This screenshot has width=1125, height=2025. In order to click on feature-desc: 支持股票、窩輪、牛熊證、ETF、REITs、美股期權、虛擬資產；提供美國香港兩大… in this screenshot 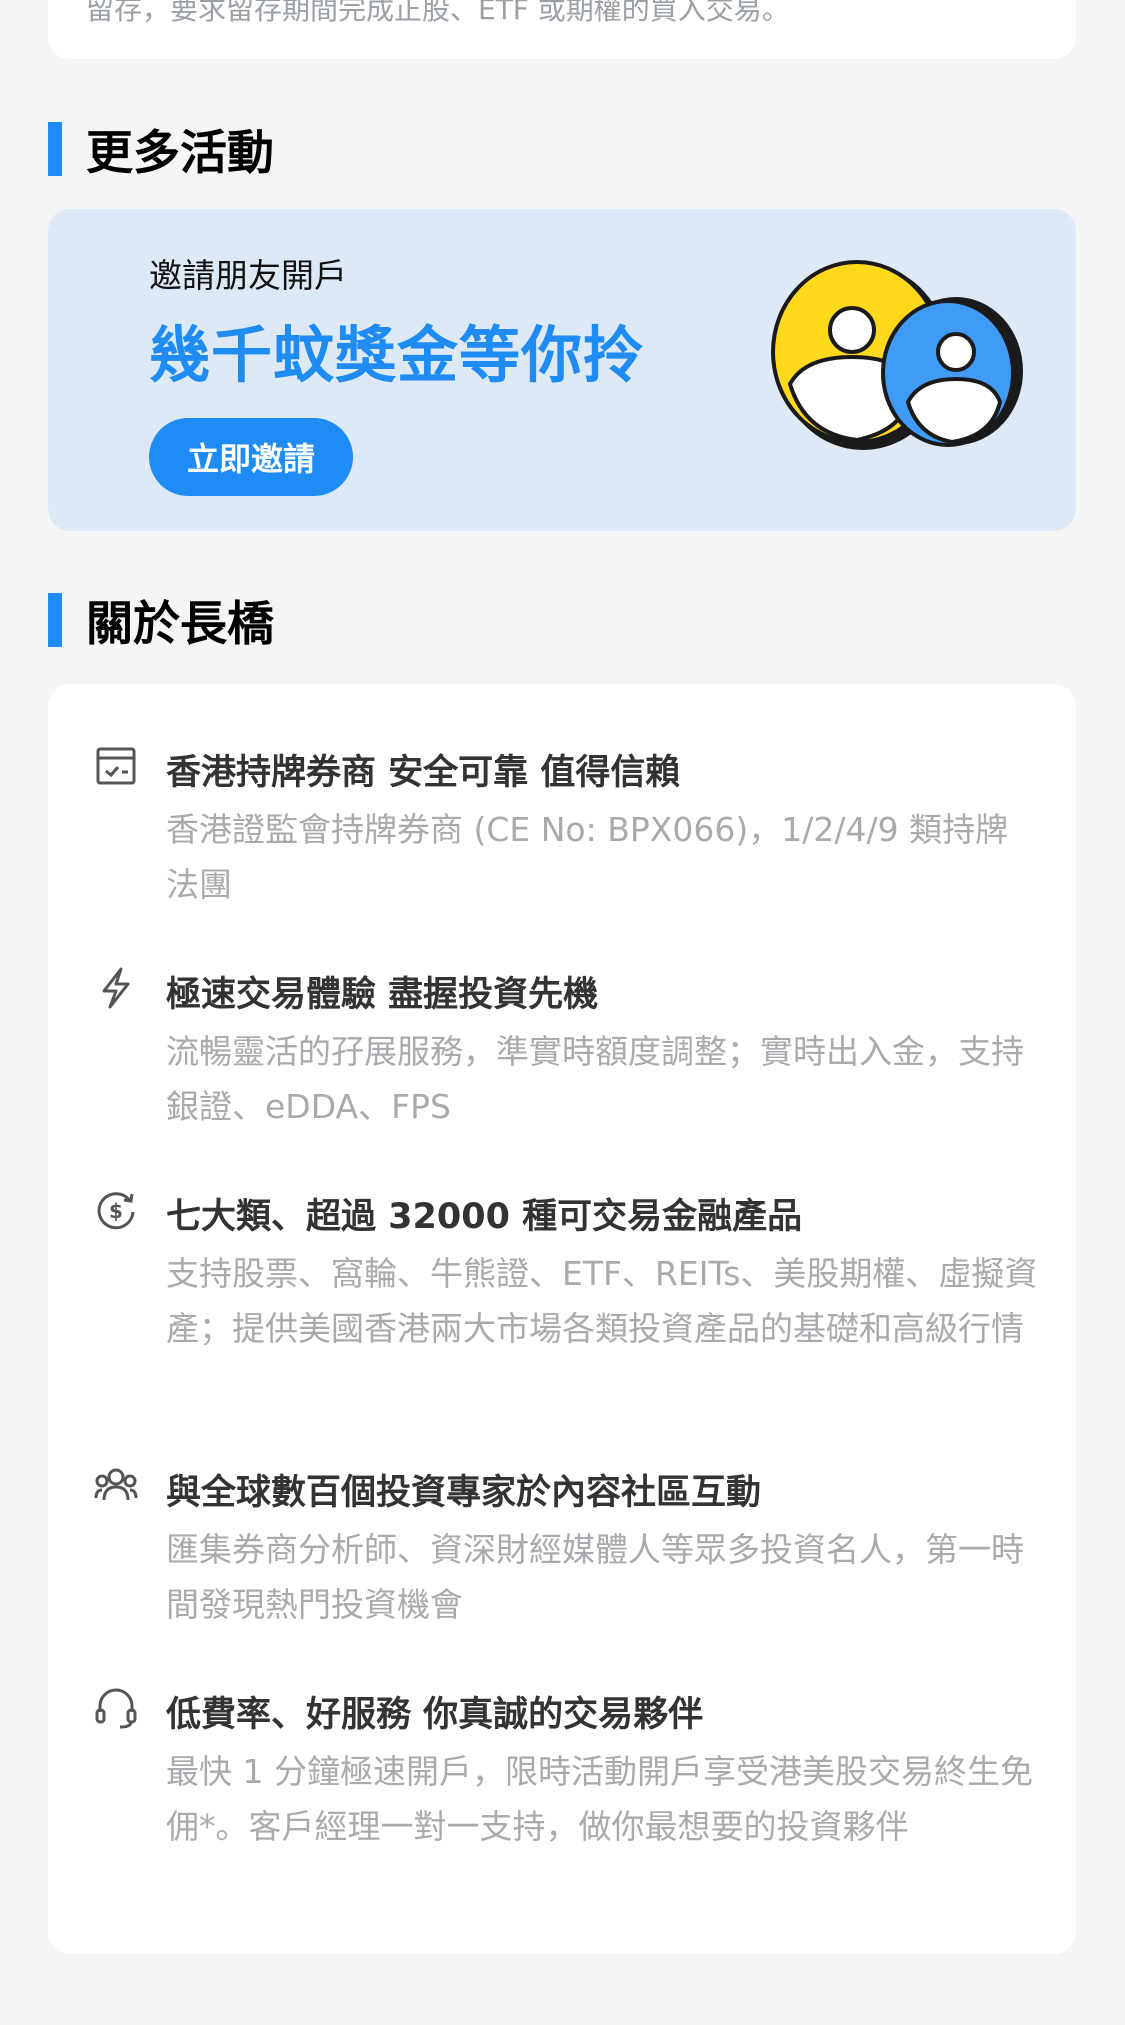, I will do `click(602, 1301)`.